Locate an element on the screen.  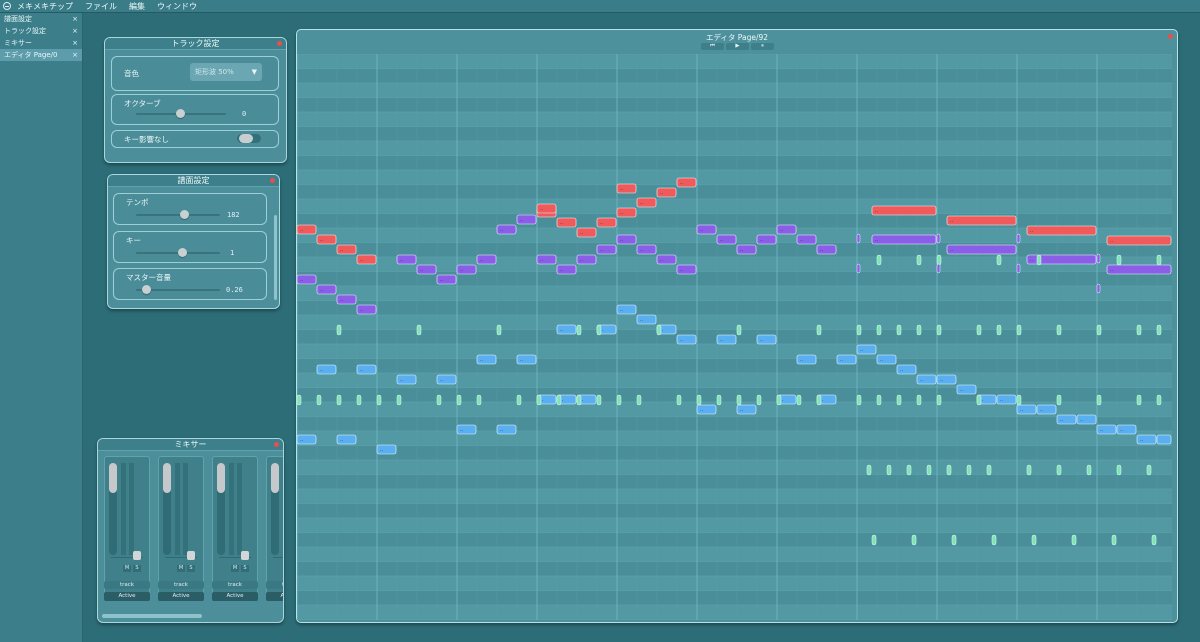
close-icon is located at coordinates (272, 180).